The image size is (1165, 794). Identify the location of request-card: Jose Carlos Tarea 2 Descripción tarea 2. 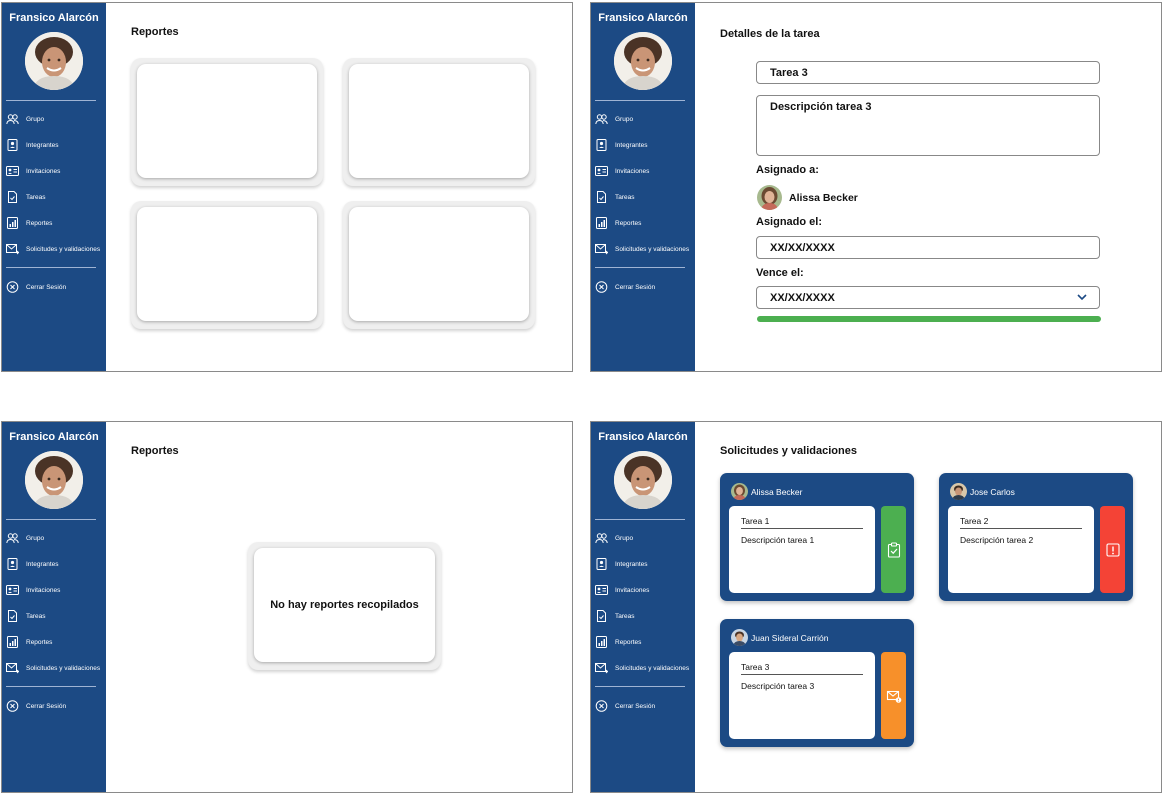
(1036, 537).